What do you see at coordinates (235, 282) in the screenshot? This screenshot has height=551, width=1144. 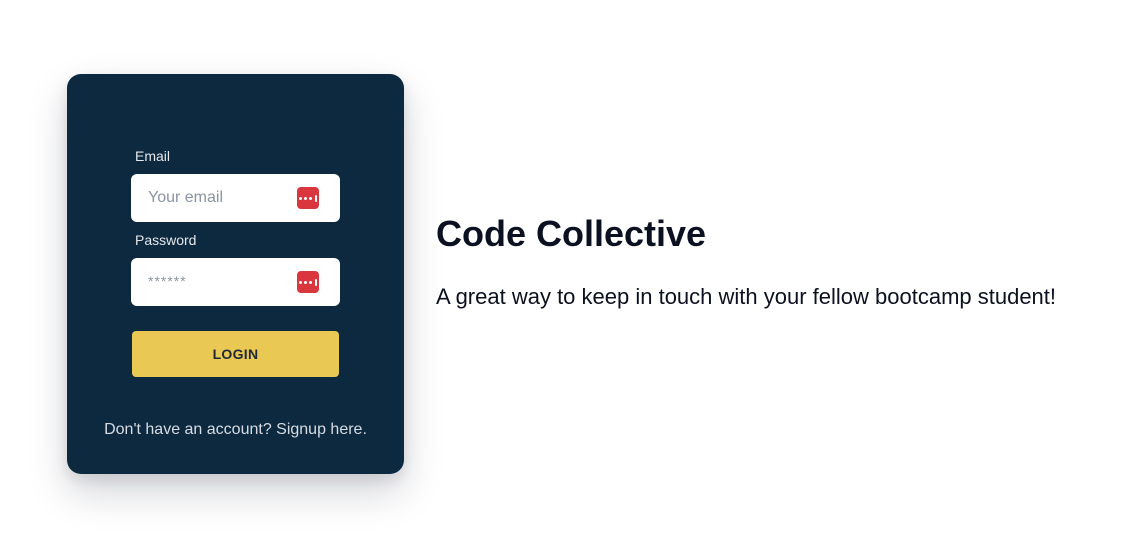 I see `password-field-wrapper` at bounding box center [235, 282].